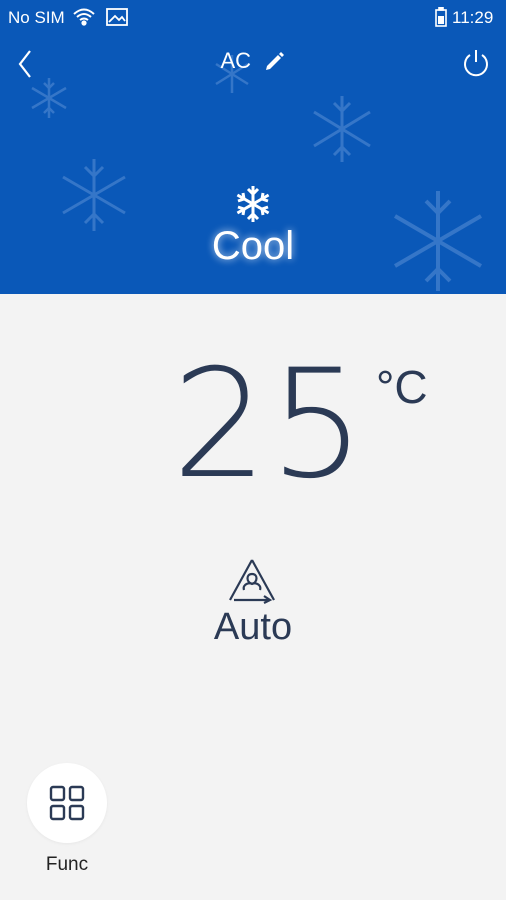 The height and width of the screenshot is (900, 506). Describe the element at coordinates (117, 17) in the screenshot. I see `image-icon` at that location.